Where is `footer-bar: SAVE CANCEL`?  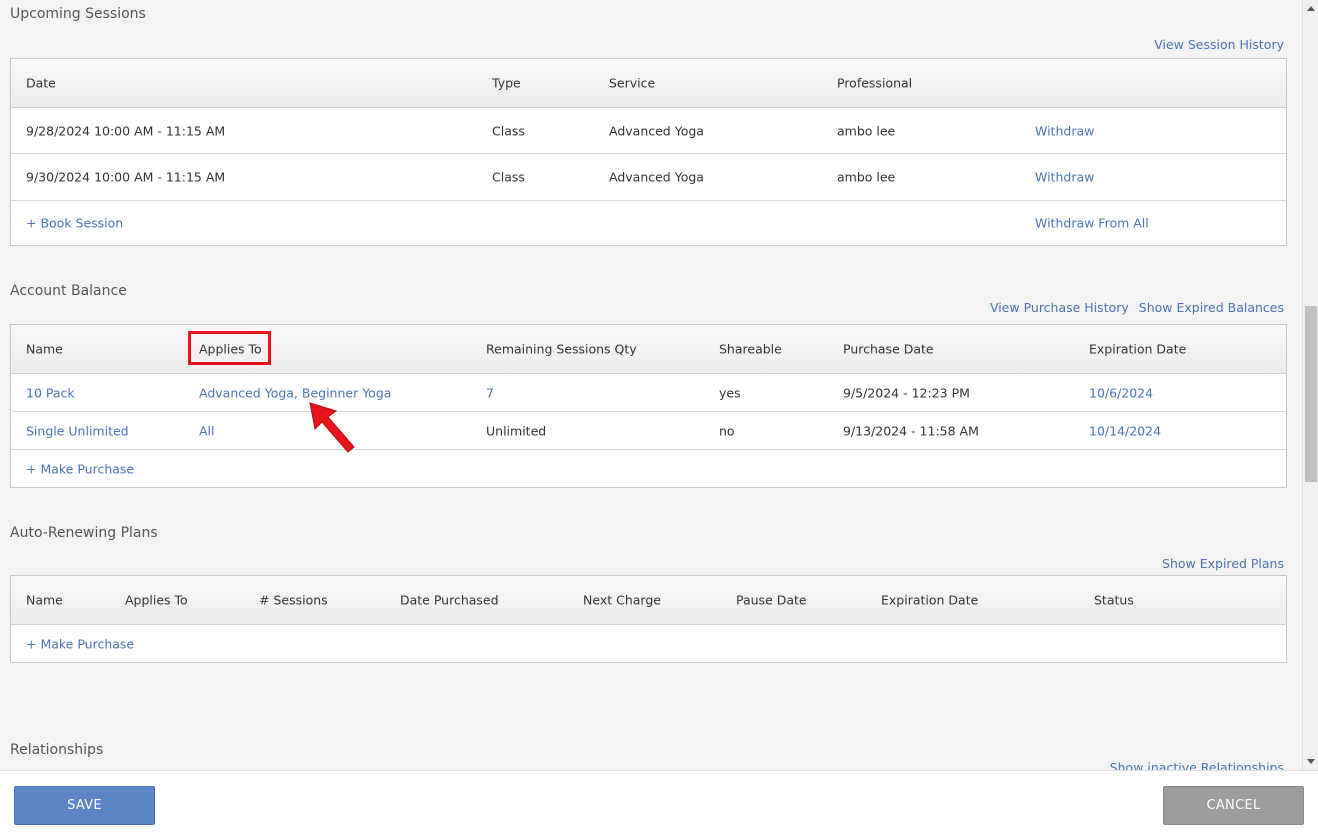
footer-bar: SAVE CANCEL is located at coordinates (659, 802).